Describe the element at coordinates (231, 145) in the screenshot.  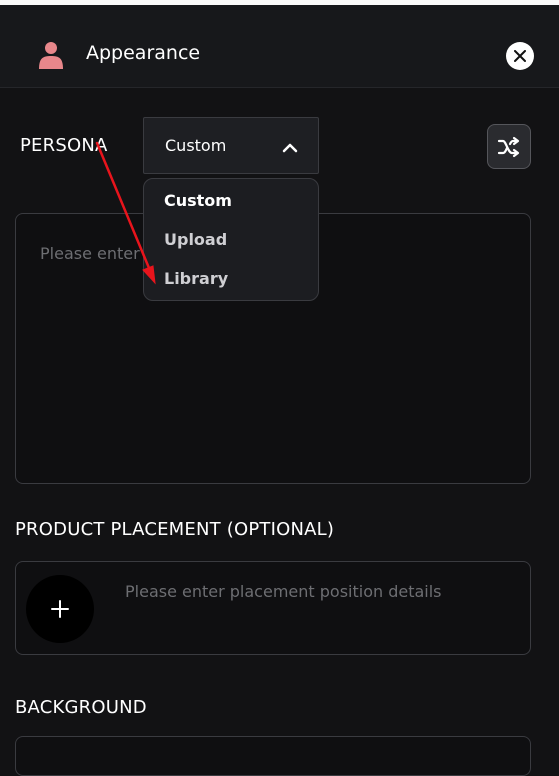
I see `persona-select: Custom` at that location.